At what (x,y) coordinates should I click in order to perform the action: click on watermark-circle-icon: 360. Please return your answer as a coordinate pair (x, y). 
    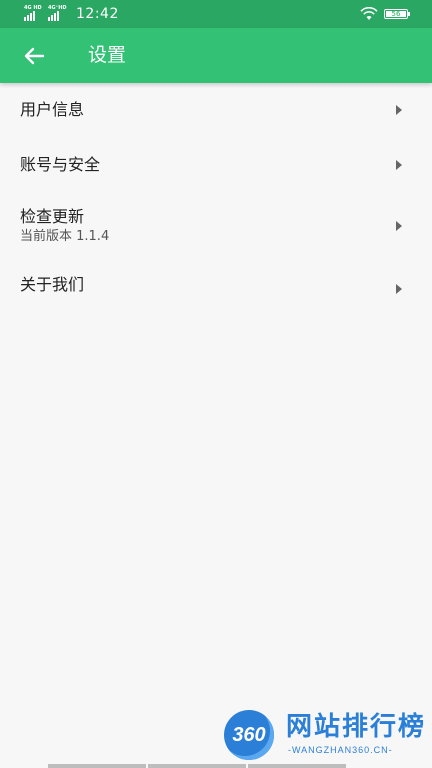
    Looking at the image, I should click on (249, 735).